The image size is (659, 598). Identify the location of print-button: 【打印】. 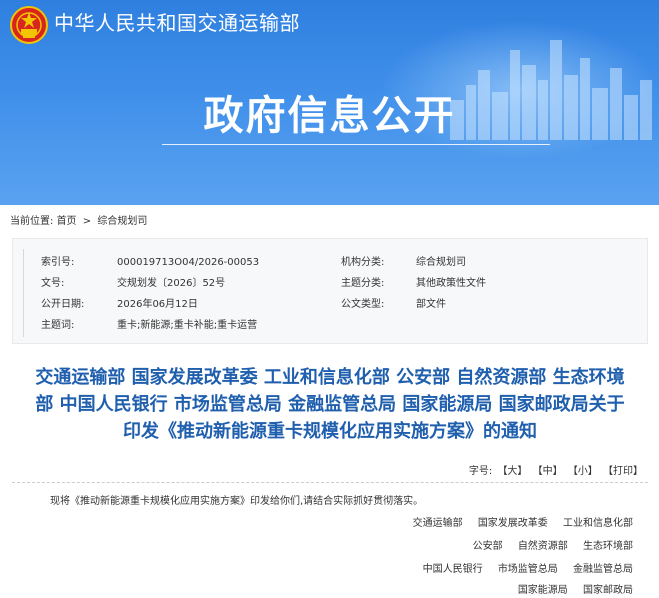
(623, 471).